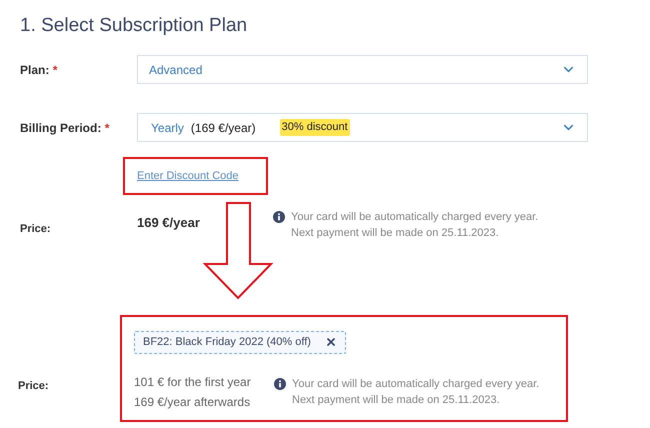 Image resolution: width=650 pixels, height=428 pixels. What do you see at coordinates (167, 128) in the screenshot?
I see `select-value: Yearly` at bounding box center [167, 128].